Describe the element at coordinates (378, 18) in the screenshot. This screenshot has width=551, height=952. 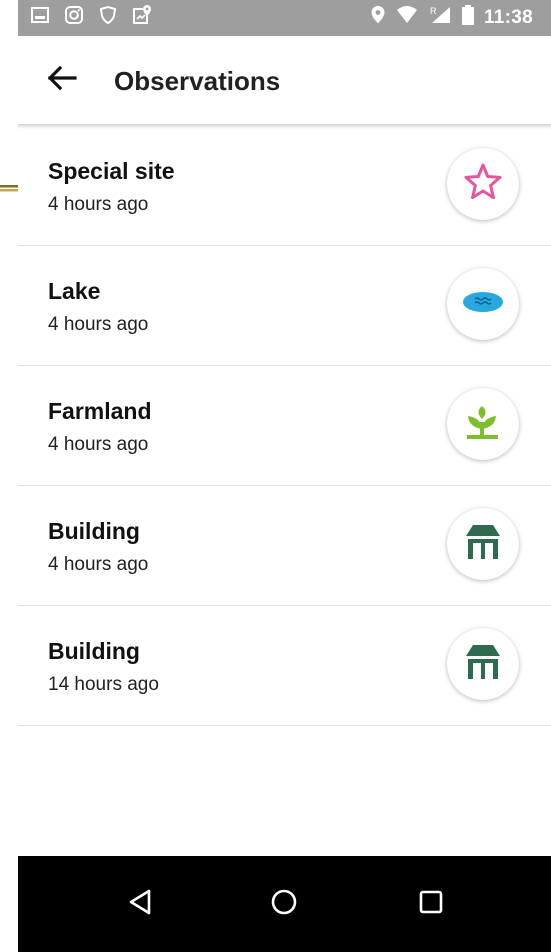
I see `location-pin-icon` at that location.